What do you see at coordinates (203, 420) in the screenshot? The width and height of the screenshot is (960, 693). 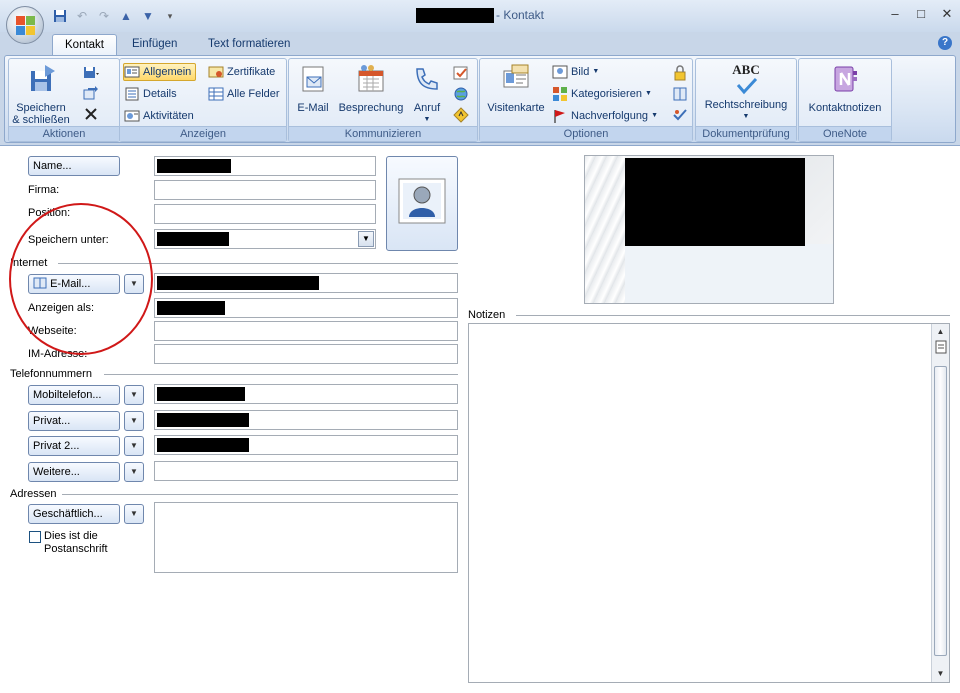 I see `redacted-privat` at bounding box center [203, 420].